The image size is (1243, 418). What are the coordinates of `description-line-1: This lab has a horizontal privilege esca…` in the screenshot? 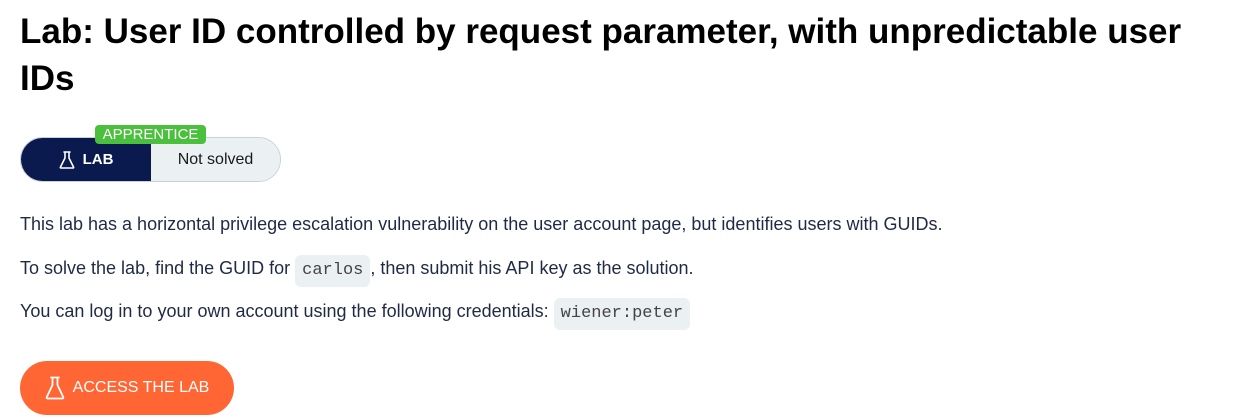 It's located at (481, 224).